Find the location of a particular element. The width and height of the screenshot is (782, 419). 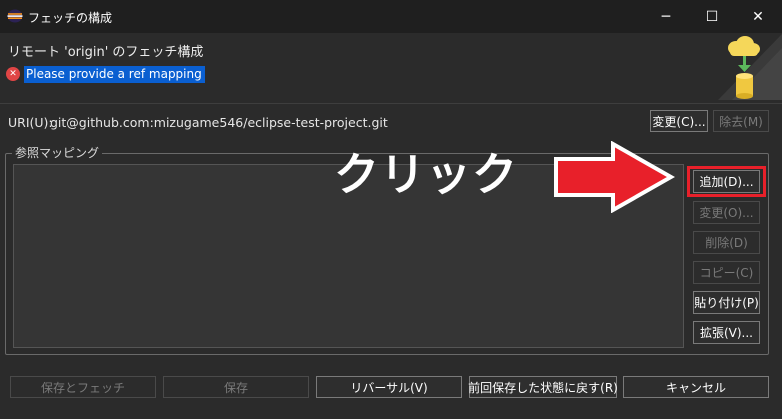

add-button-highlight is located at coordinates (726, 181).